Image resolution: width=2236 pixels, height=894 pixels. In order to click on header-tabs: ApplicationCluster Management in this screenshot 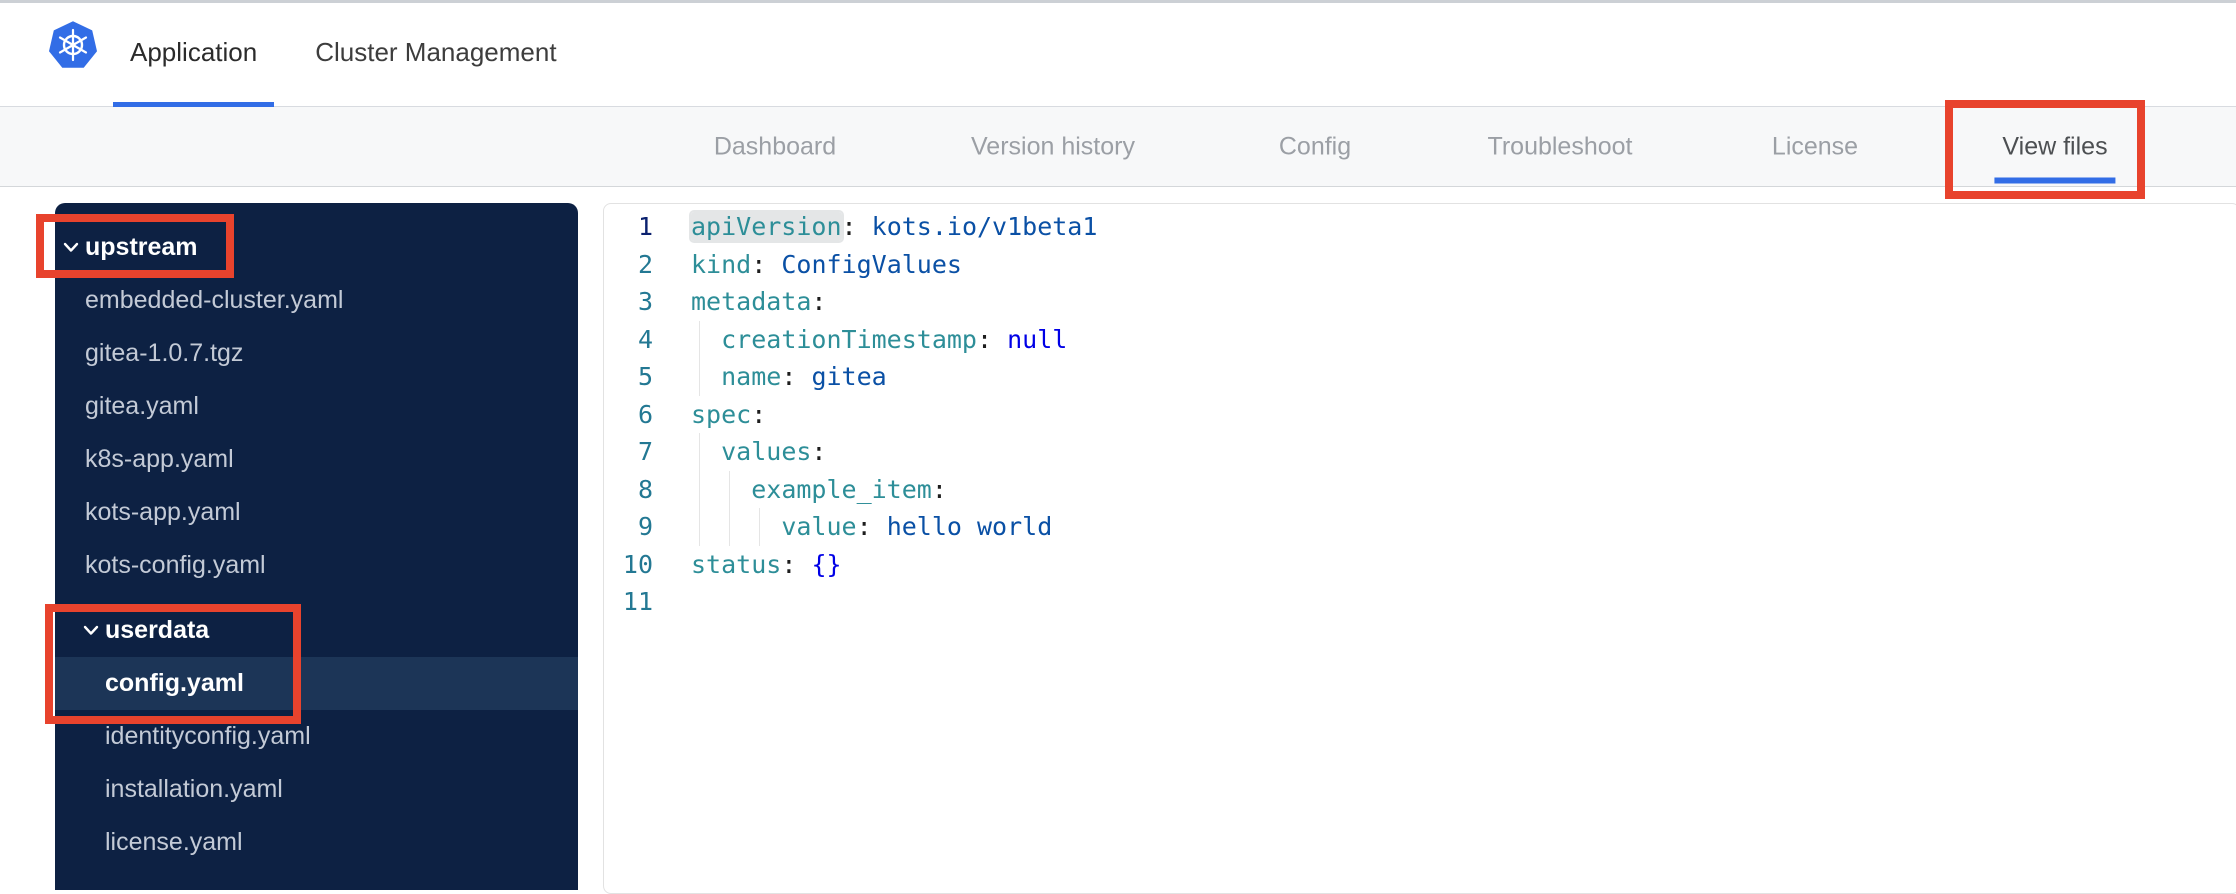, I will do `click(355, 55)`.